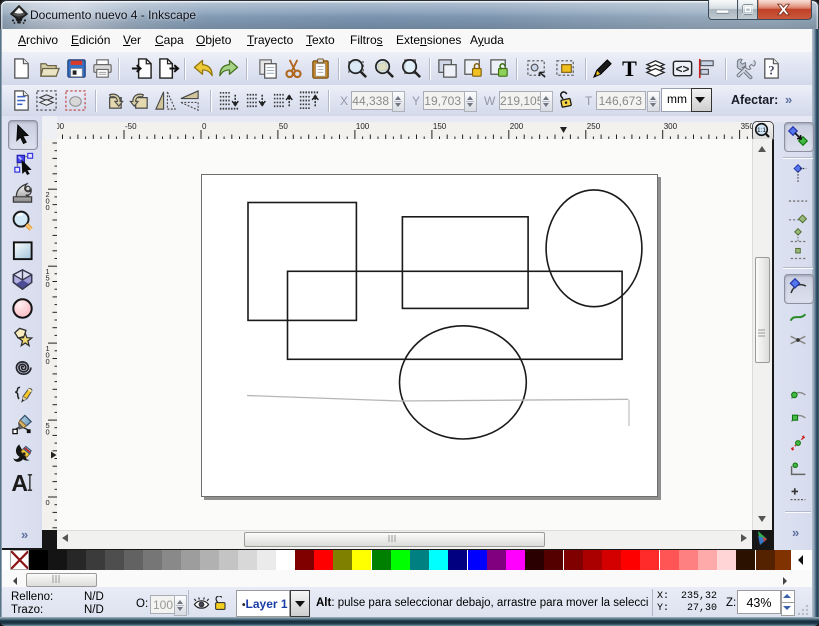 The width and height of the screenshot is (819, 626). I want to click on svg-text: -100, so click(61, 126).